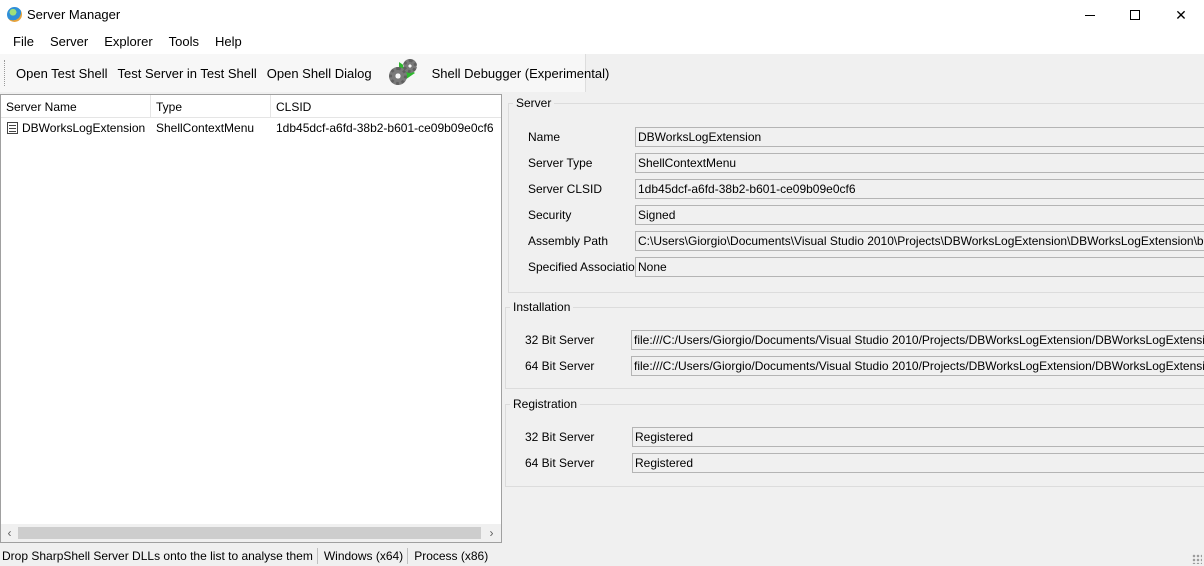  I want to click on specified-associations-label: Specified Associations, so click(588, 267).